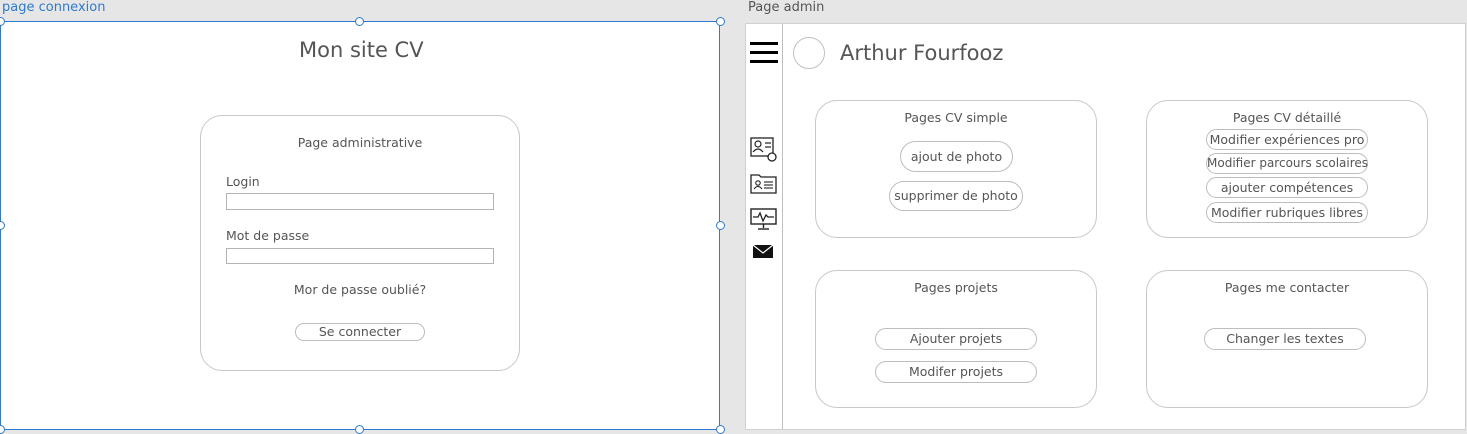 The width and height of the screenshot is (1467, 434). Describe the element at coordinates (1287, 163) in the screenshot. I see `edit-education-button: Modifier parcours scolaires` at that location.